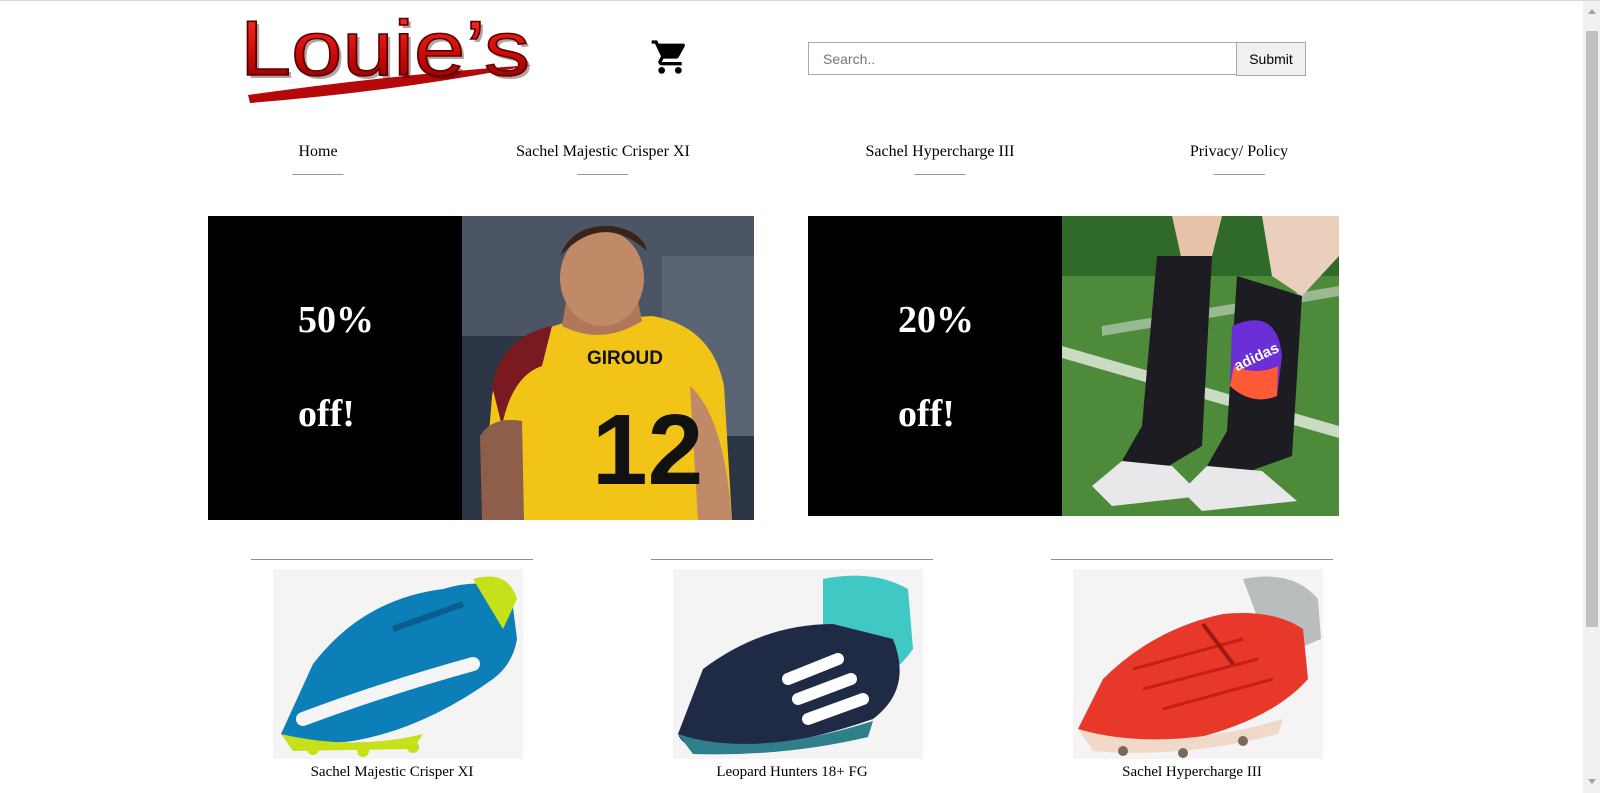 The height and width of the screenshot is (793, 1600). Describe the element at coordinates (936, 320) in the screenshot. I see `promo-discount: 20%` at that location.